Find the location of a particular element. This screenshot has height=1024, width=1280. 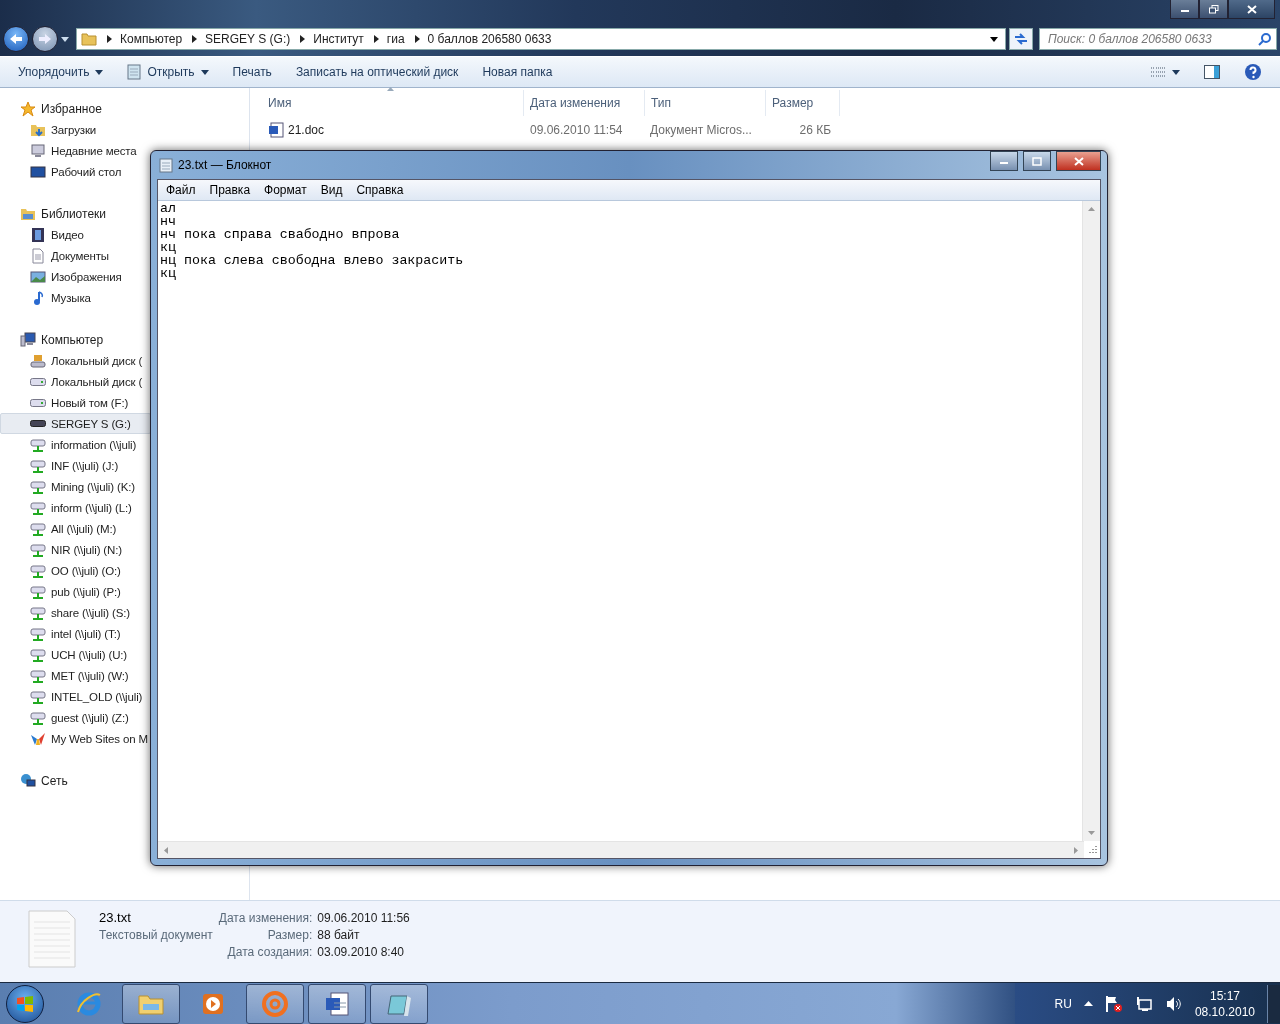

drive-icon is located at coordinates (38, 381).